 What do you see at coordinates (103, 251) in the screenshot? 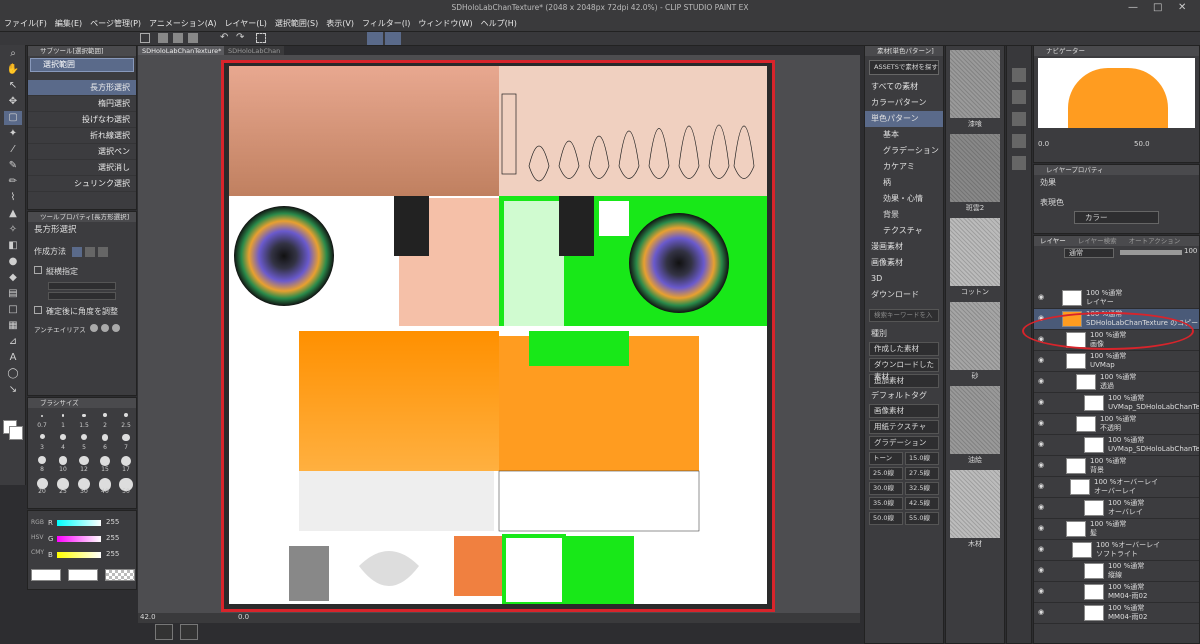
I see `create-mode-sub-icon` at bounding box center [103, 251].